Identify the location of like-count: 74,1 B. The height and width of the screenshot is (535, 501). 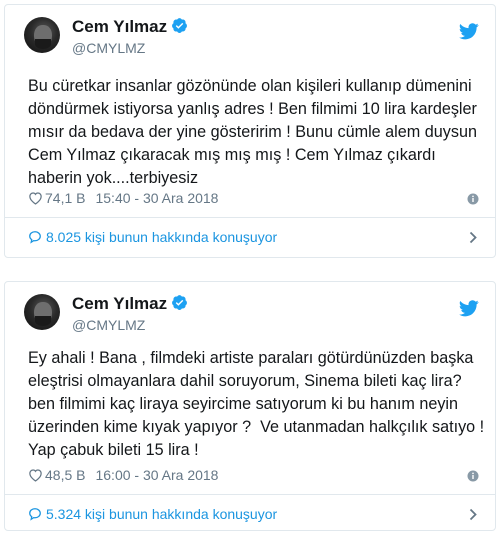
(65, 198).